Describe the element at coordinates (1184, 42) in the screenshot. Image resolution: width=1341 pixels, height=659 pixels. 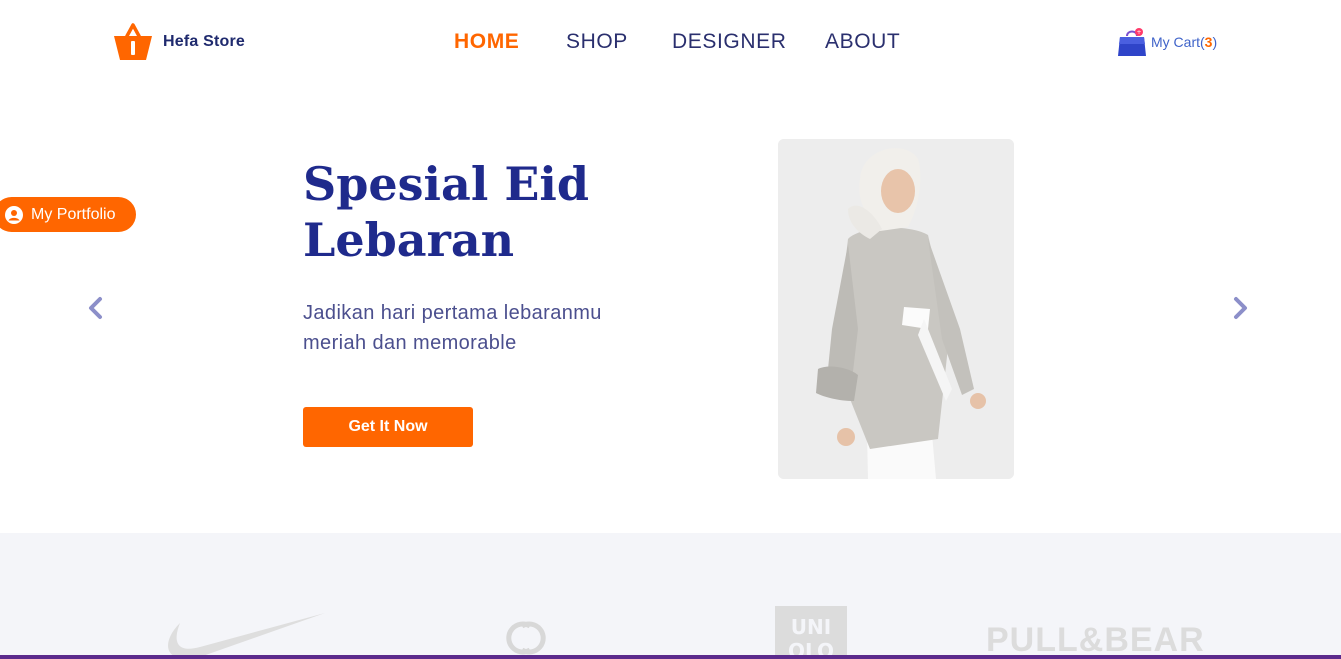
I see `cart-label: My Cart(3)` at that location.